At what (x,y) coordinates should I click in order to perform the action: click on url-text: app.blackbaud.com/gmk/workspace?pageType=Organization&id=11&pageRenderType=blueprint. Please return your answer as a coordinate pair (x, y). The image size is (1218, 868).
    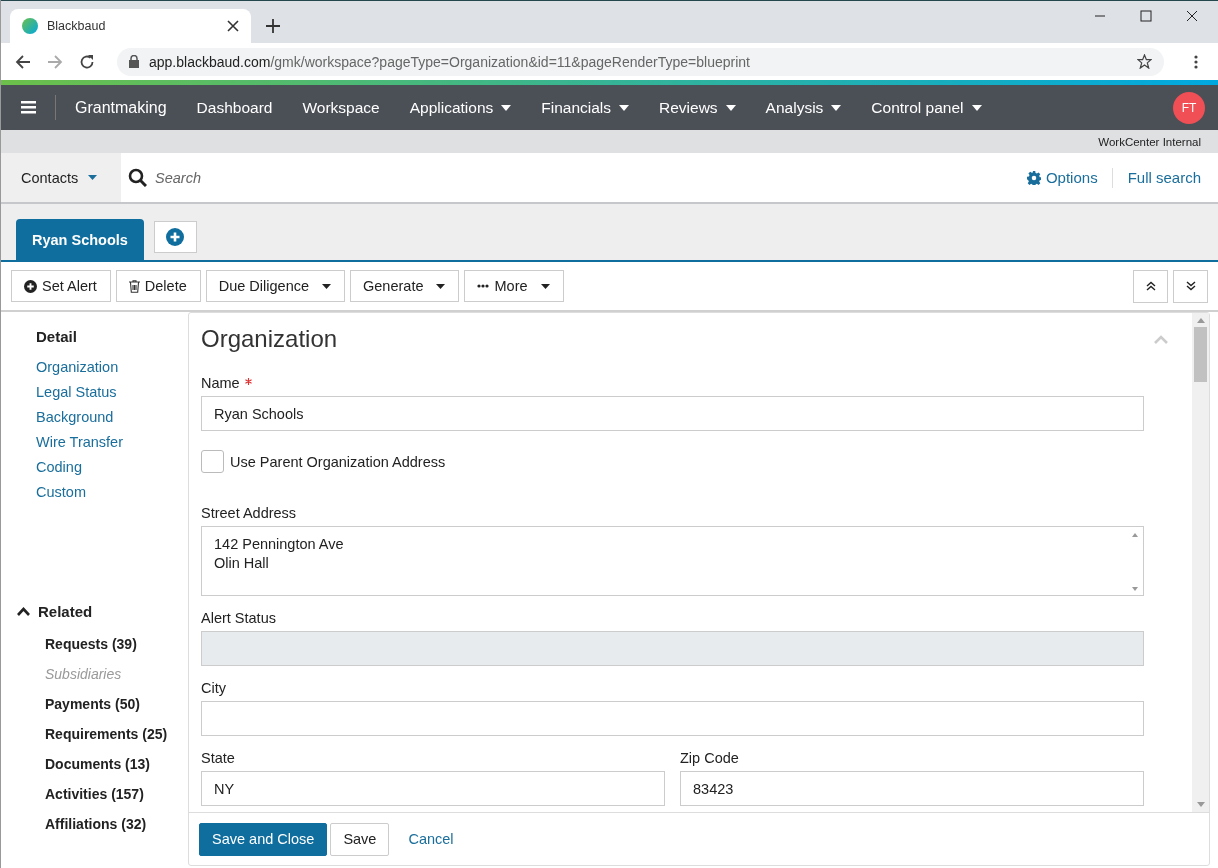
    Looking at the image, I should click on (450, 61).